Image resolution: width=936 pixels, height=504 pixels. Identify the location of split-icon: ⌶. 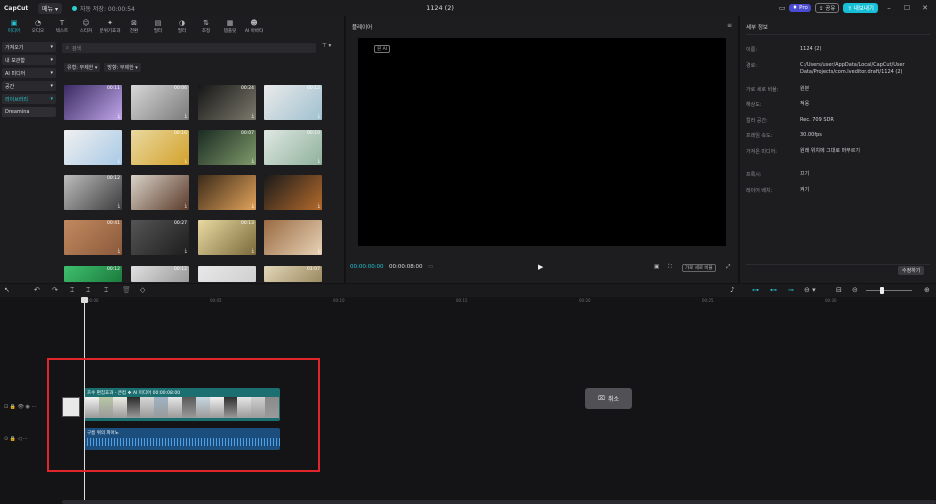
(72, 290).